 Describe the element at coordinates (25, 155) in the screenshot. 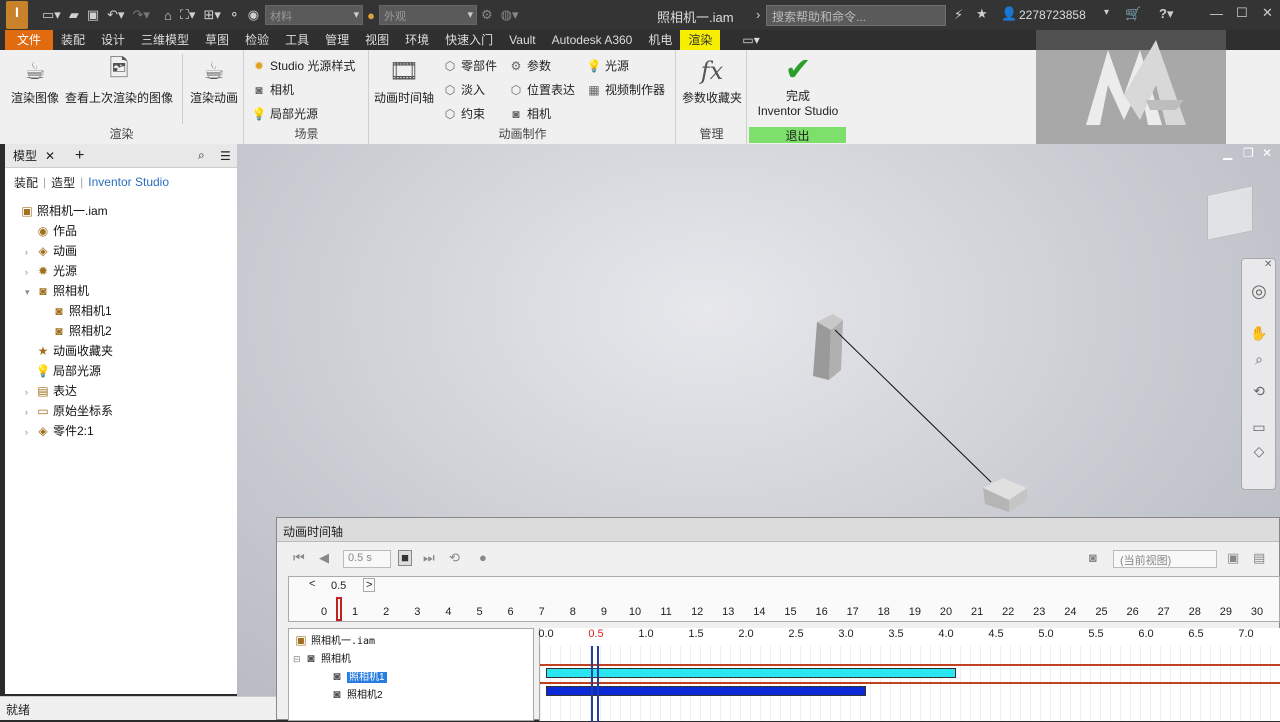

I see `tab-model: 模型` at that location.